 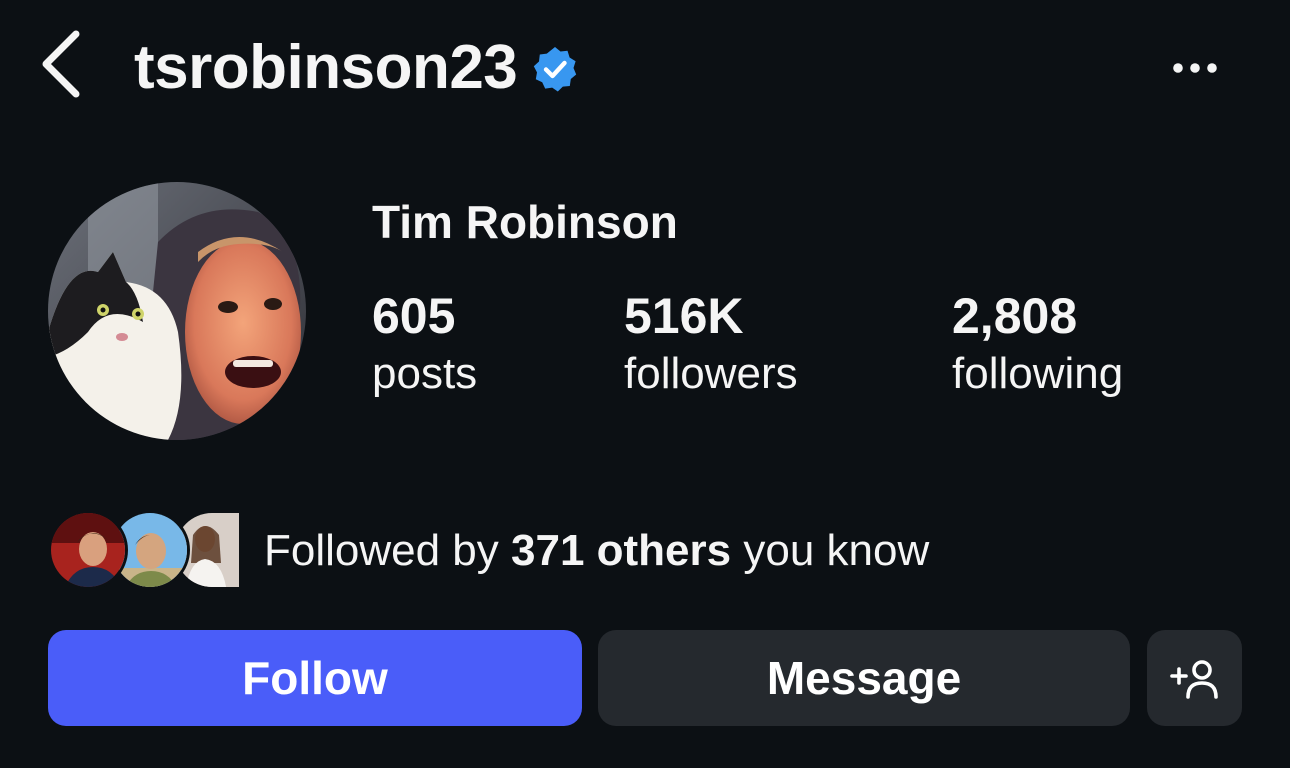 I want to click on followed-by-suffix: you know, so click(x=836, y=550).